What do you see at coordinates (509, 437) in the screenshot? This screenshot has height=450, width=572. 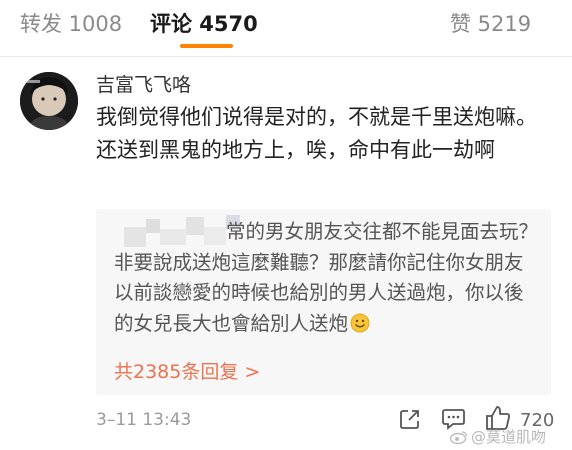 I see `watermark-text: @莫道肌吻` at bounding box center [509, 437].